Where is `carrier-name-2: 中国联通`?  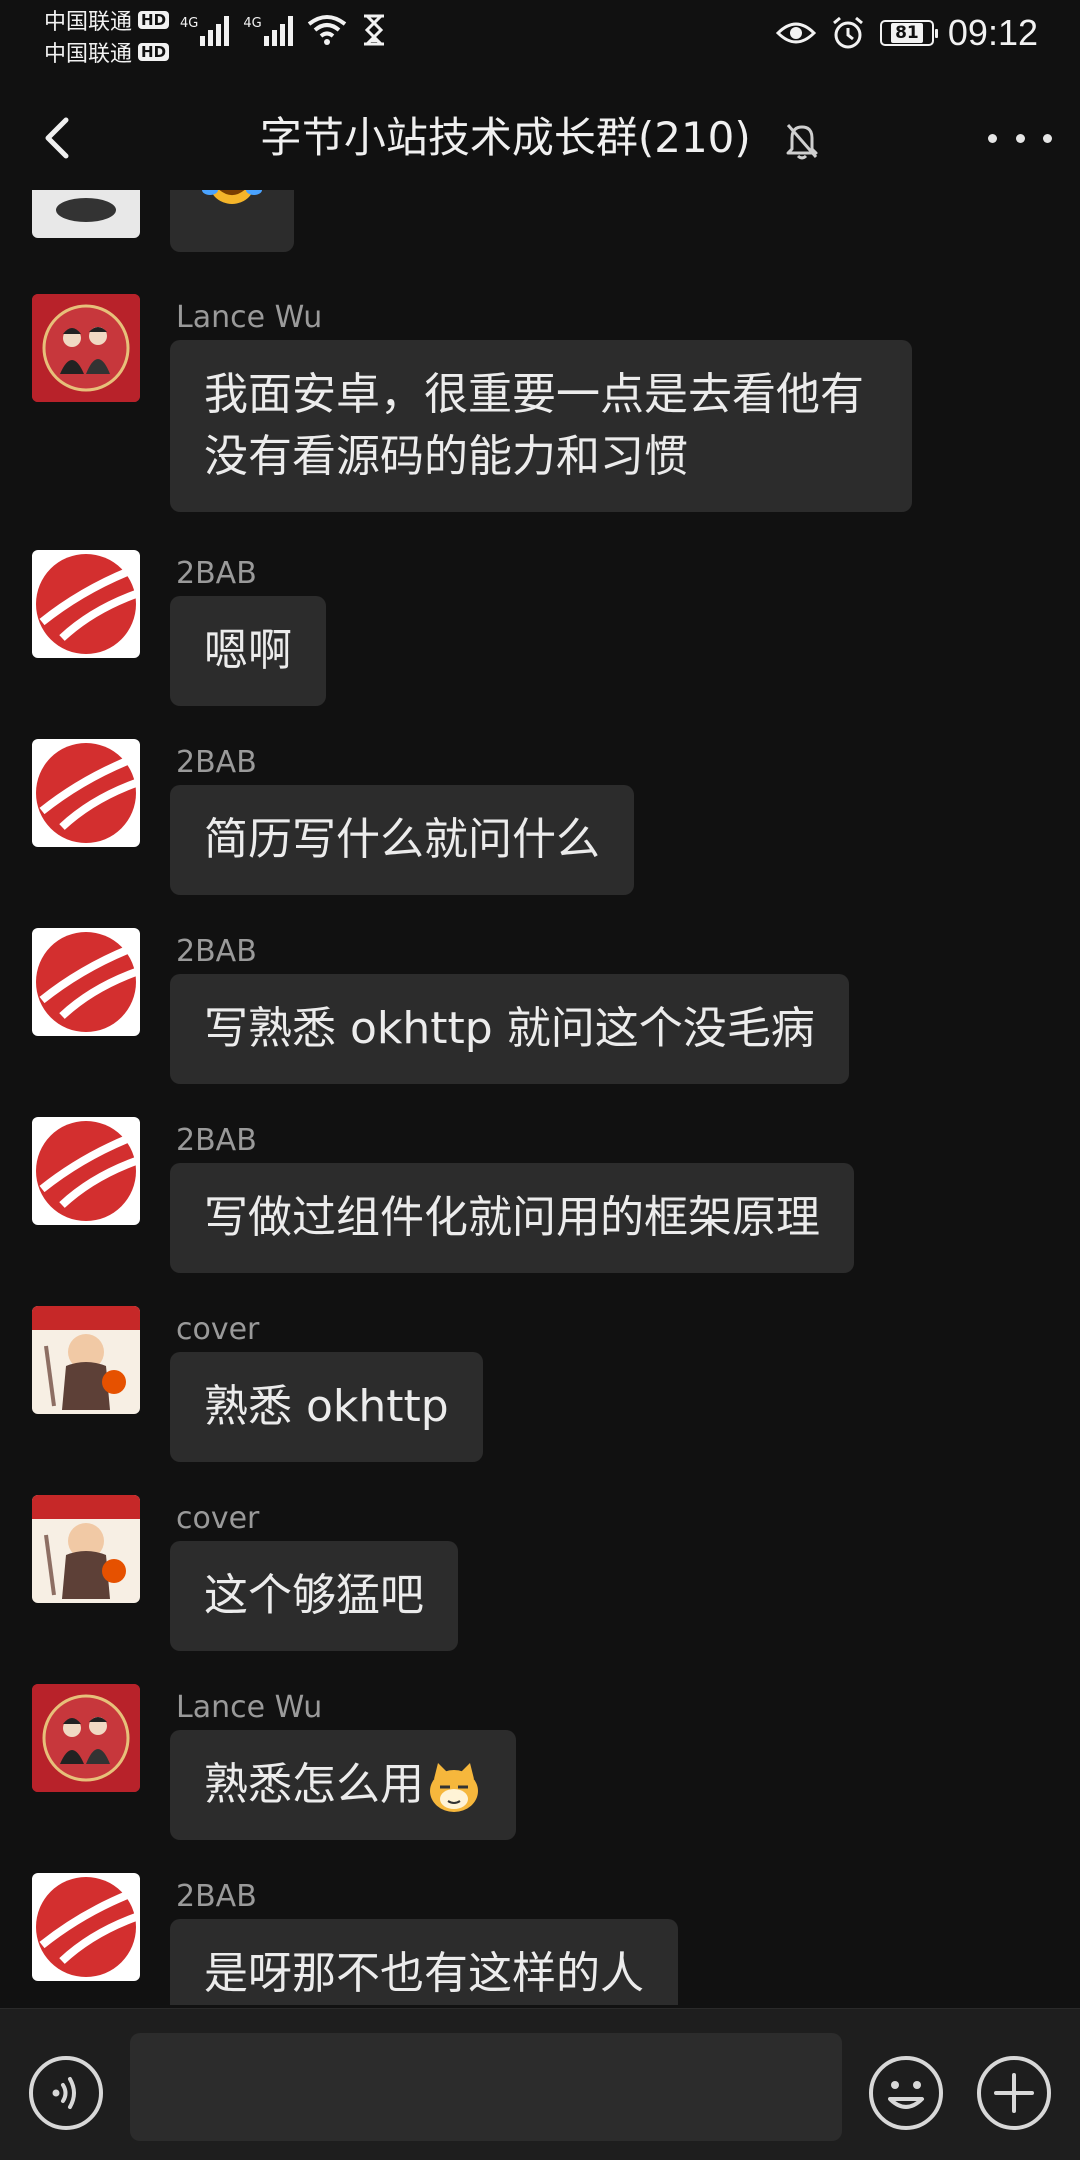
carrier-name-2: 中国联通 is located at coordinates (88, 54).